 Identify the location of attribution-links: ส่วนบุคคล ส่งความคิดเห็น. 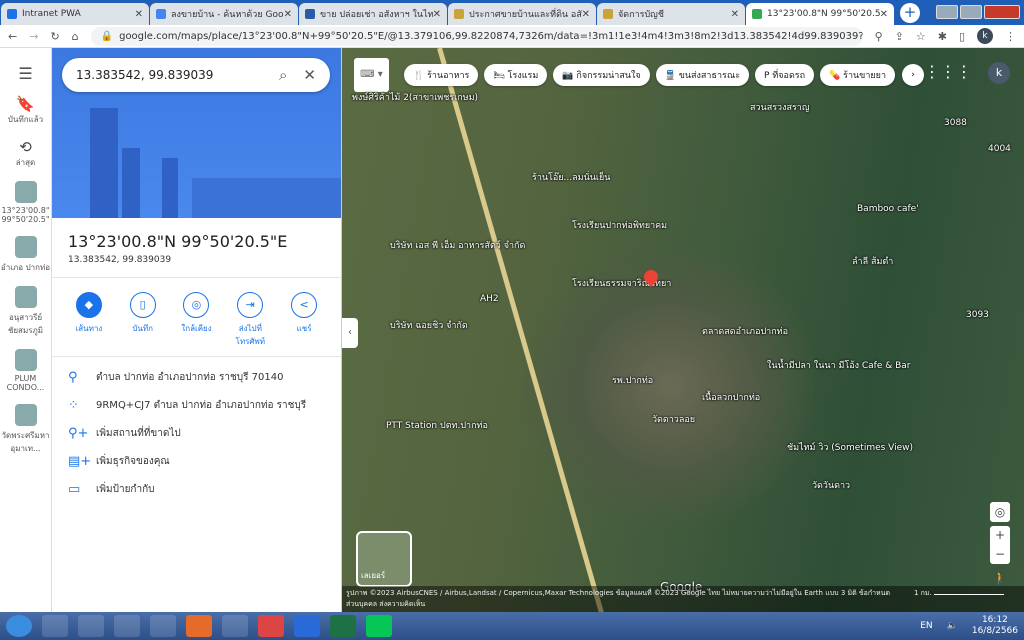
(683, 604).